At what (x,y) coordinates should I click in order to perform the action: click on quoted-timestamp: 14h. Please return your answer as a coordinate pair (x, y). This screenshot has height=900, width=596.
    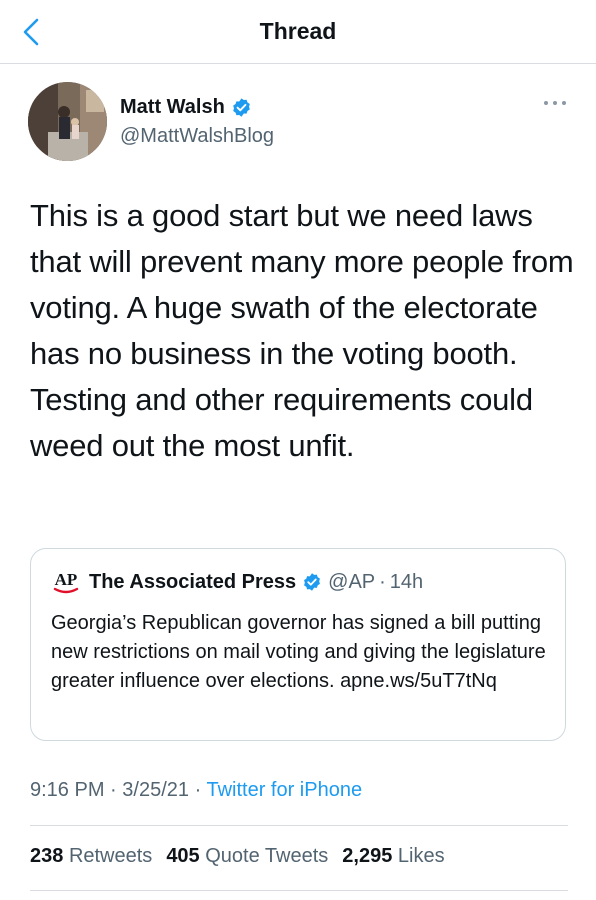
    Looking at the image, I should click on (406, 581).